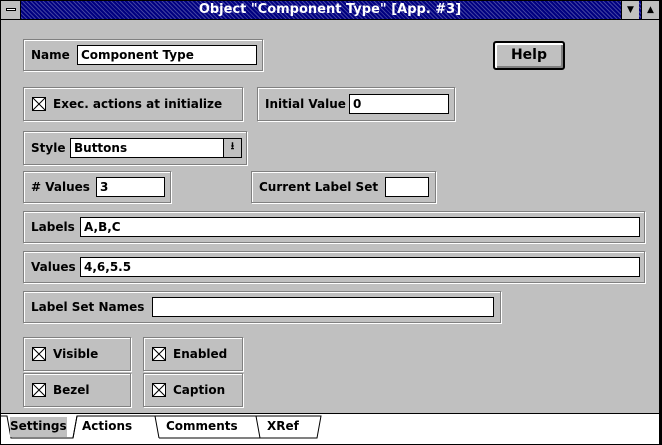 Image resolution: width=662 pixels, height=445 pixels. What do you see at coordinates (283, 427) in the screenshot?
I see `tab-xref: XRef` at bounding box center [283, 427].